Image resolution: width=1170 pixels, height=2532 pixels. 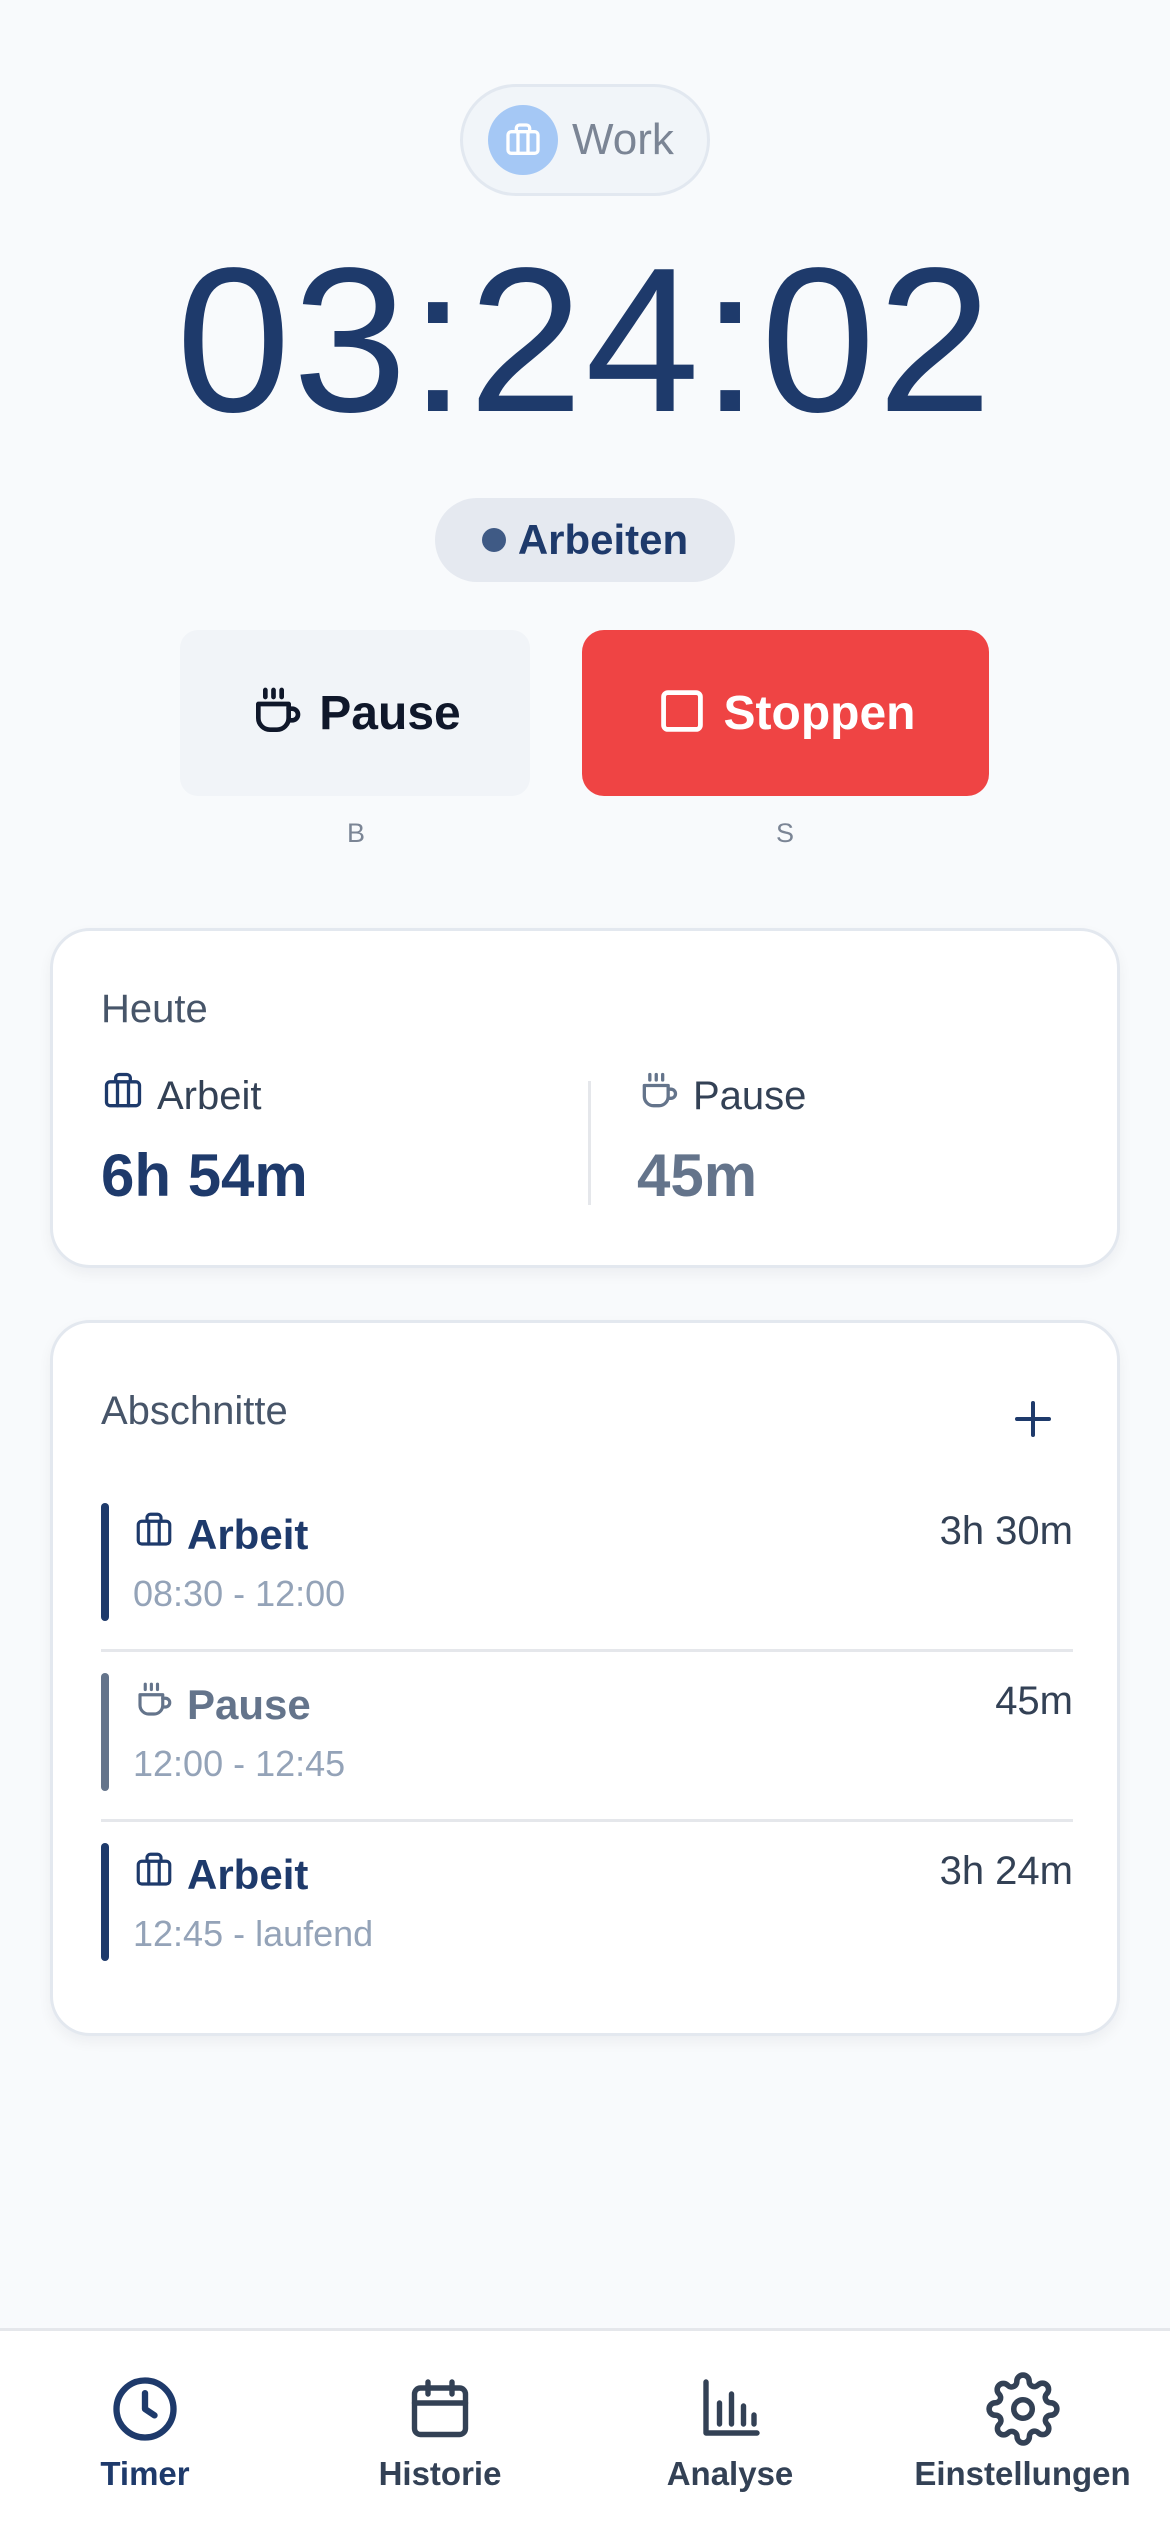 I want to click on list-item: Arbeit 08:30 - 12:00 3h 30m, so click(x=587, y=1578).